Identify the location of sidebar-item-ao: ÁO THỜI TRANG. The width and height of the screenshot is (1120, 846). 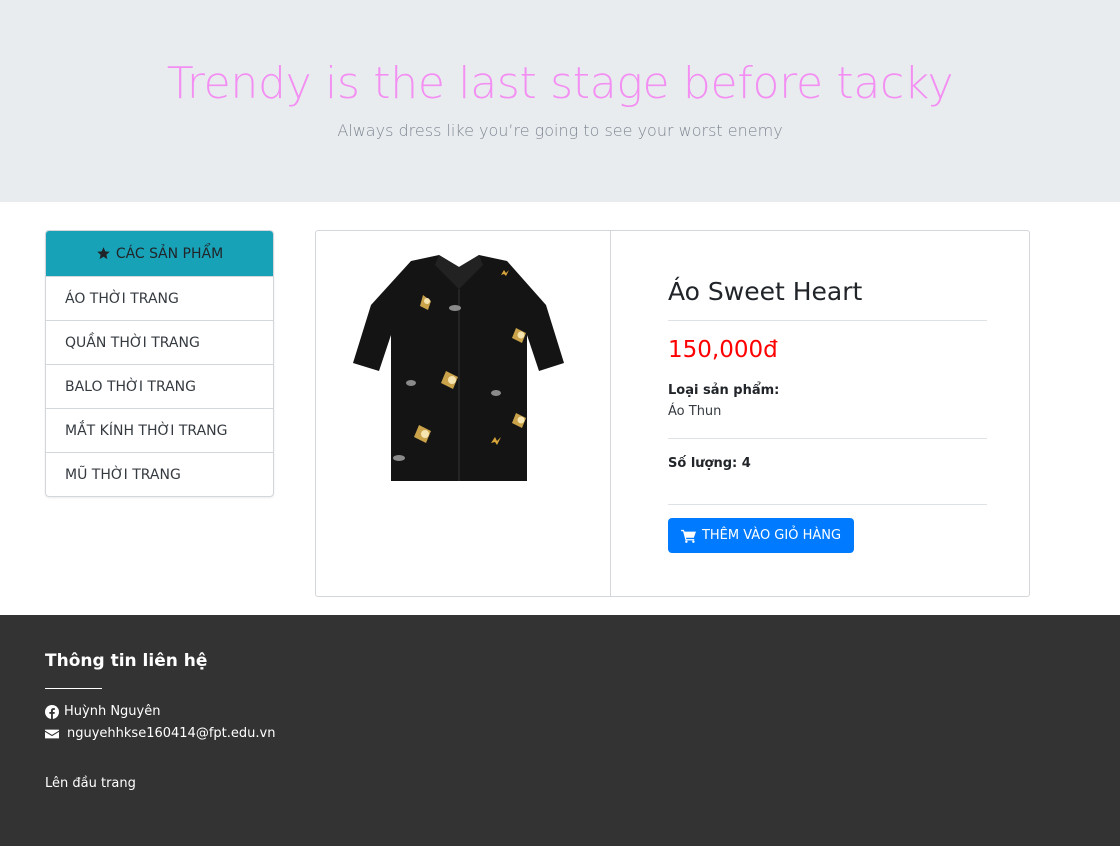
(159, 298).